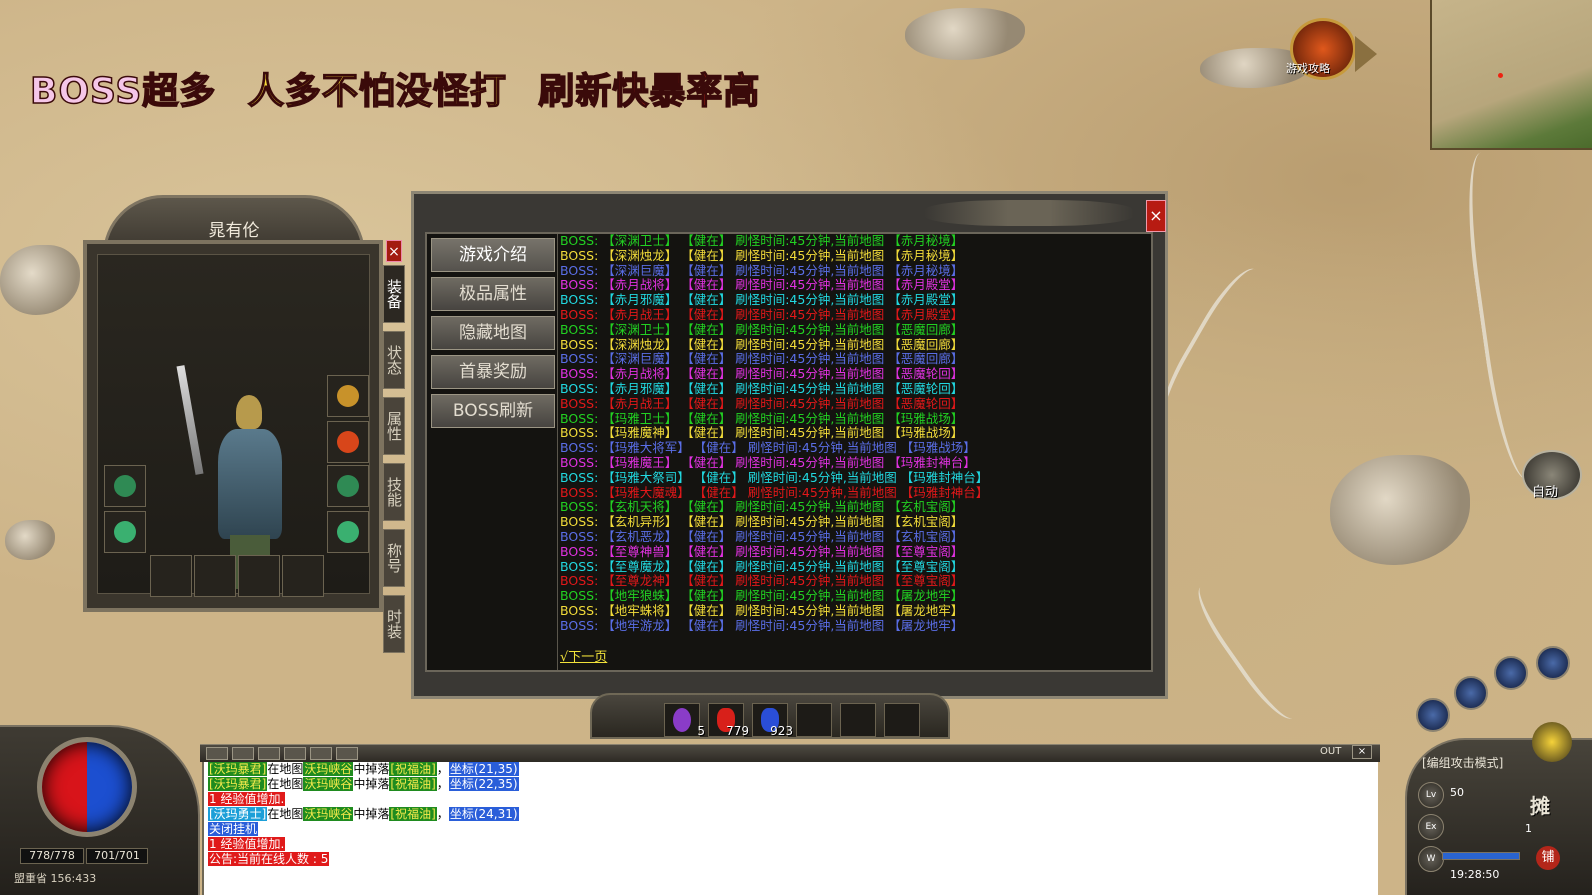 The image size is (1592, 895). What do you see at coordinates (238, 784) in the screenshot?
I see `chat-fragment: [沃玛暴君]` at bounding box center [238, 784].